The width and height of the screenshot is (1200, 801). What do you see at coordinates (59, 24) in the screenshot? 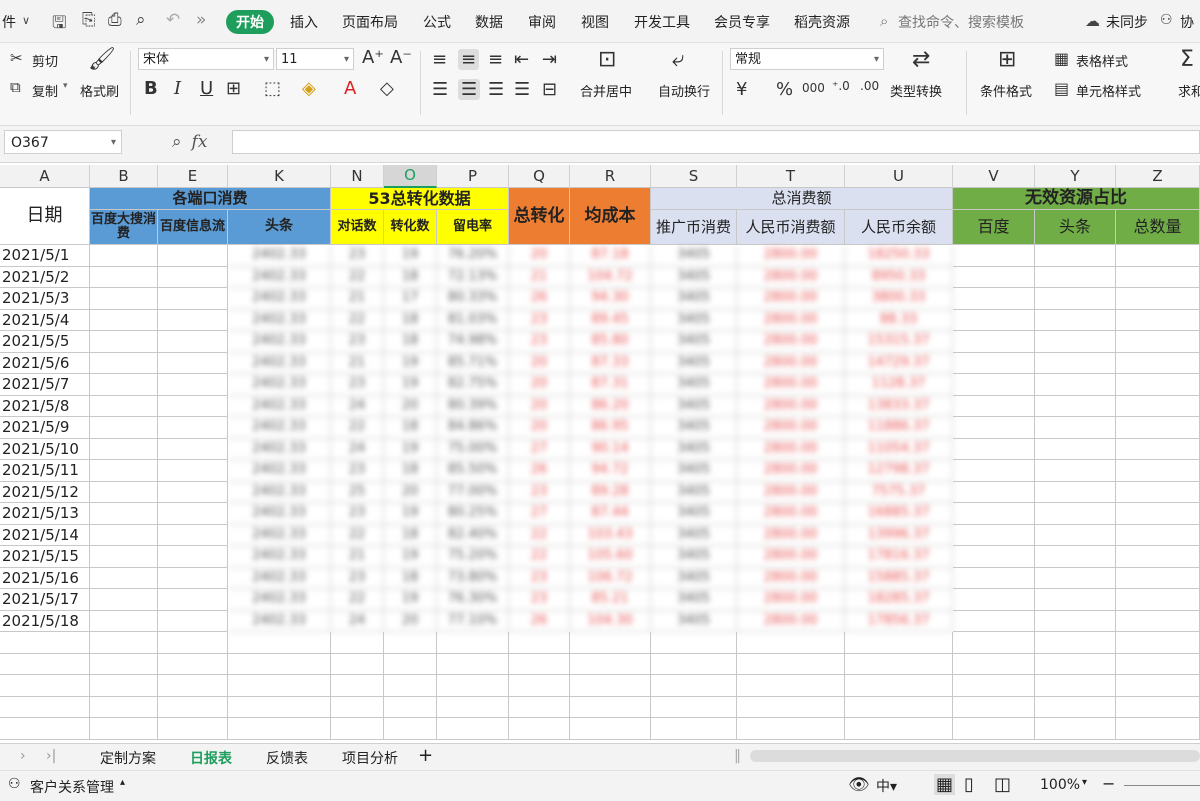
I see `save-icon: 🖫` at bounding box center [59, 24].